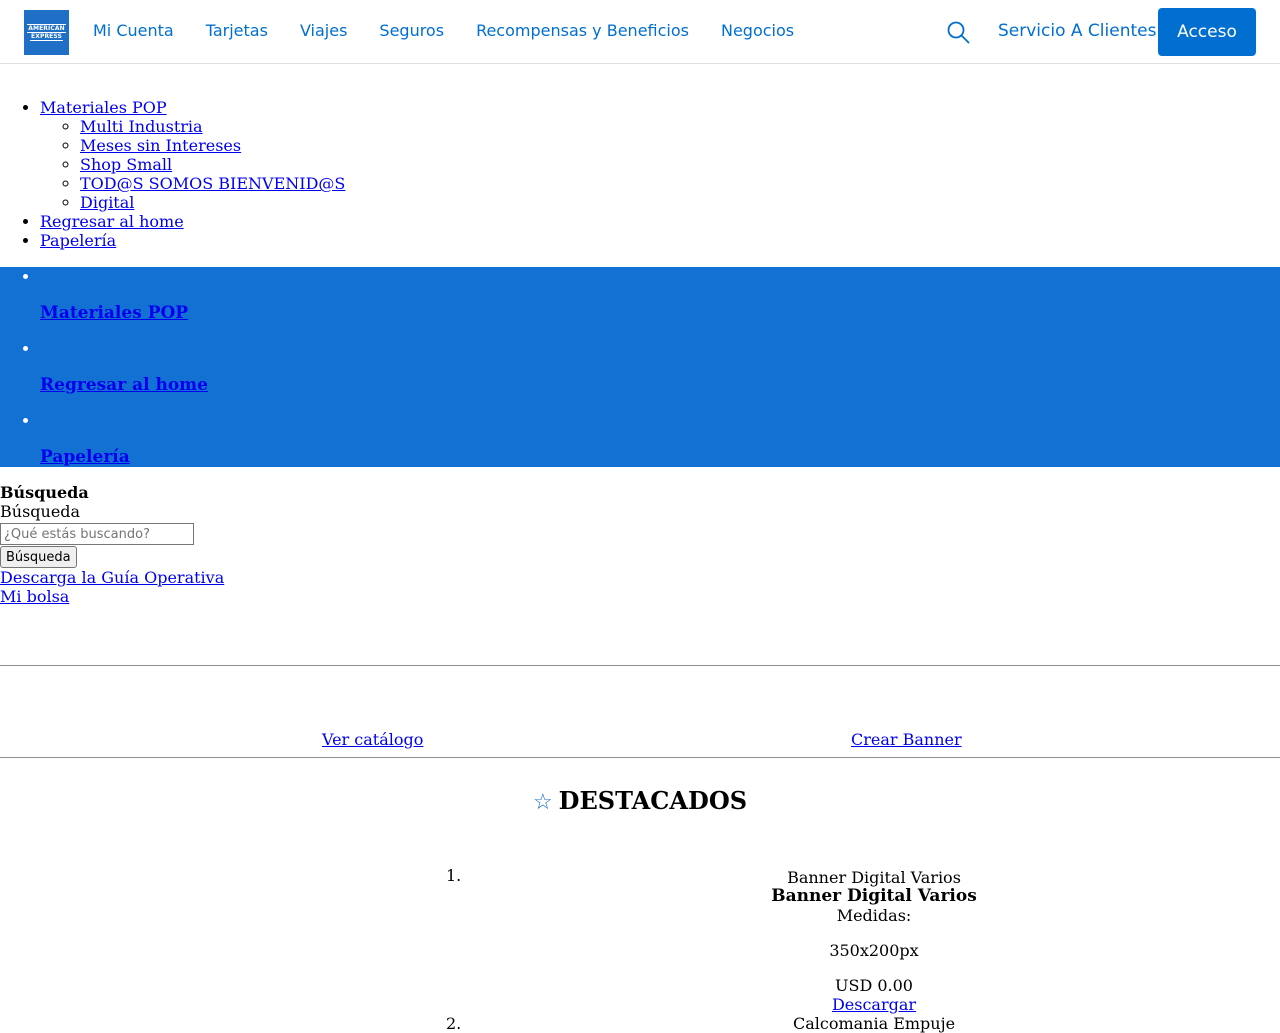  I want to click on product-name: Banner Digital Varios, so click(874, 896).